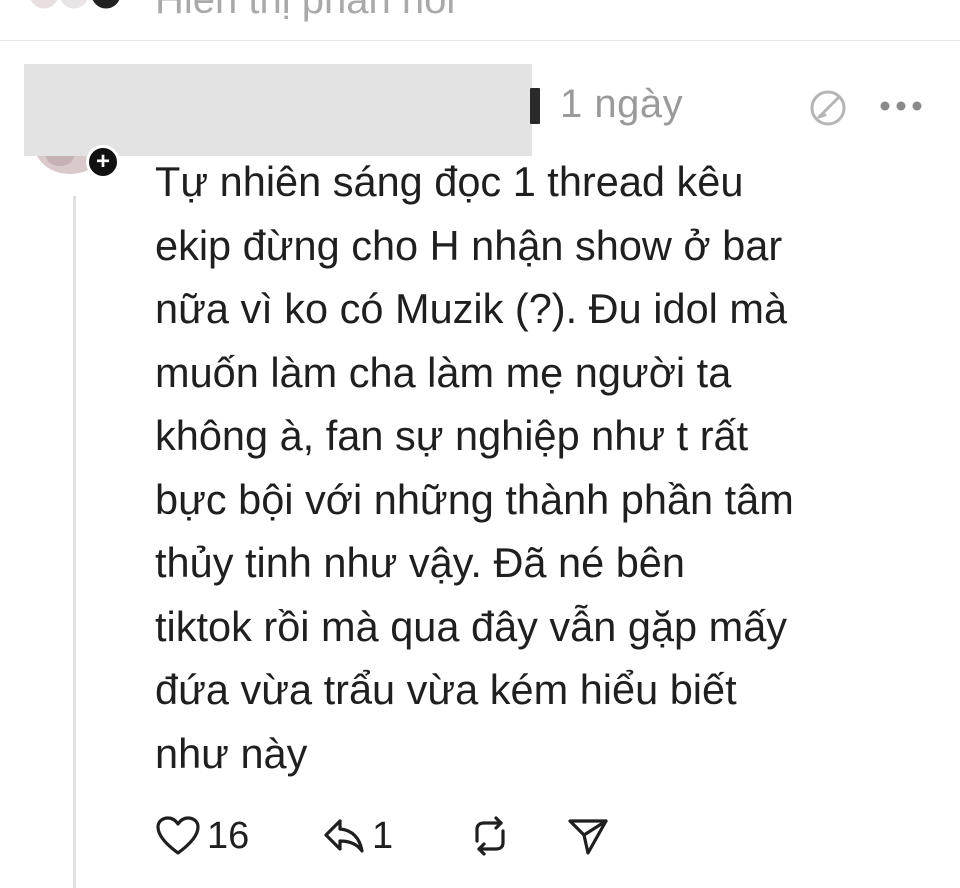 The height and width of the screenshot is (888, 960). What do you see at coordinates (228, 835) in the screenshot?
I see `like-count: 16` at bounding box center [228, 835].